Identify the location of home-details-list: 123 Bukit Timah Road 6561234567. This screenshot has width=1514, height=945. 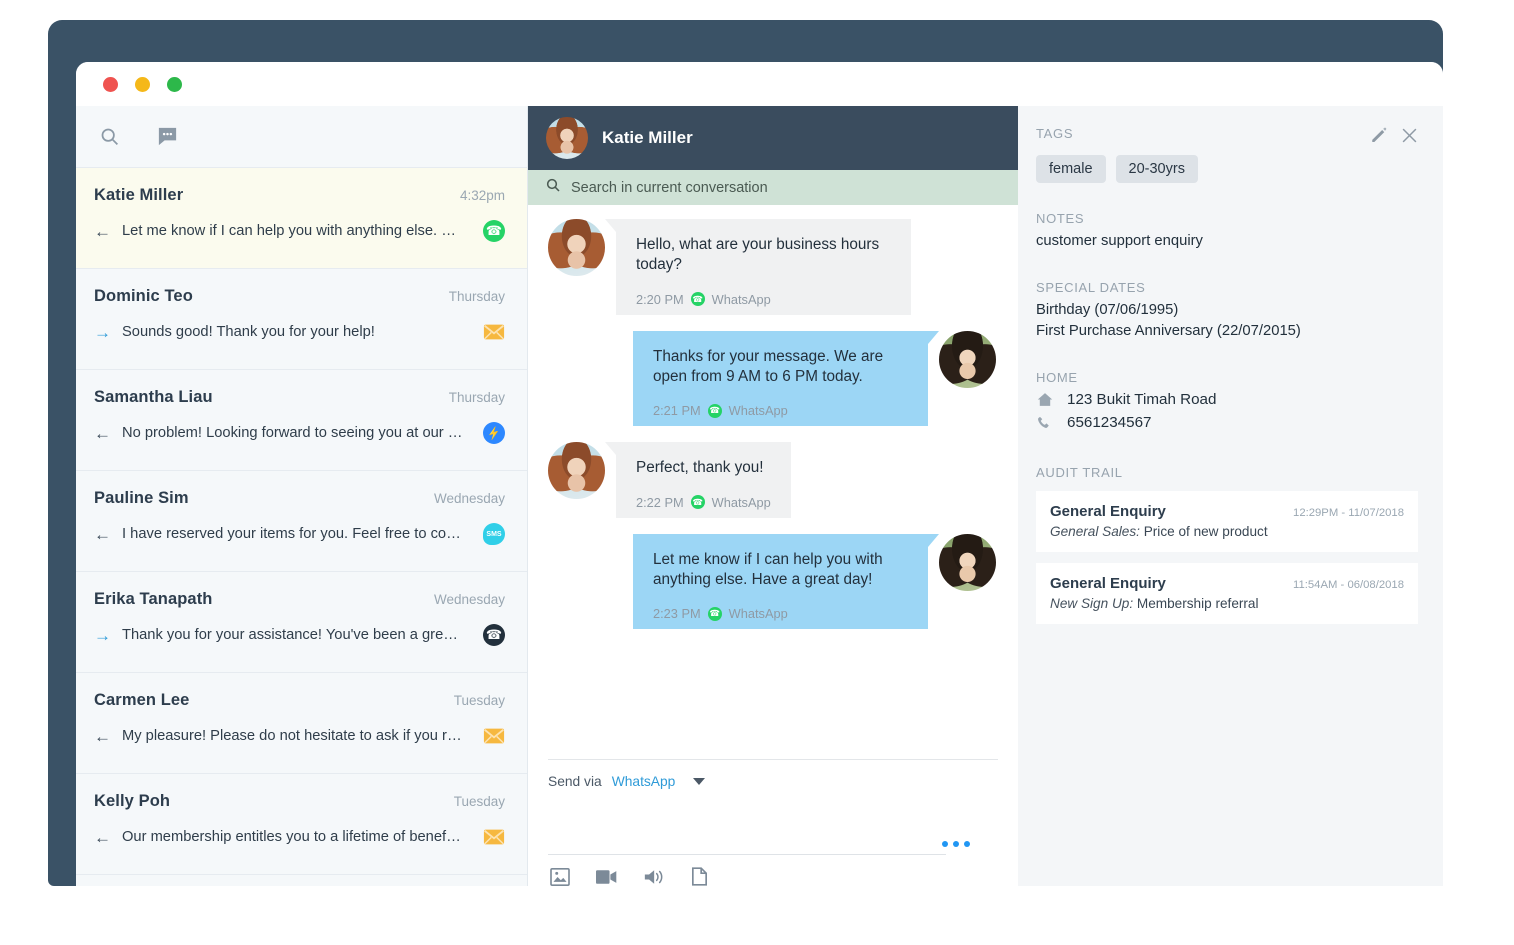
(1227, 411).